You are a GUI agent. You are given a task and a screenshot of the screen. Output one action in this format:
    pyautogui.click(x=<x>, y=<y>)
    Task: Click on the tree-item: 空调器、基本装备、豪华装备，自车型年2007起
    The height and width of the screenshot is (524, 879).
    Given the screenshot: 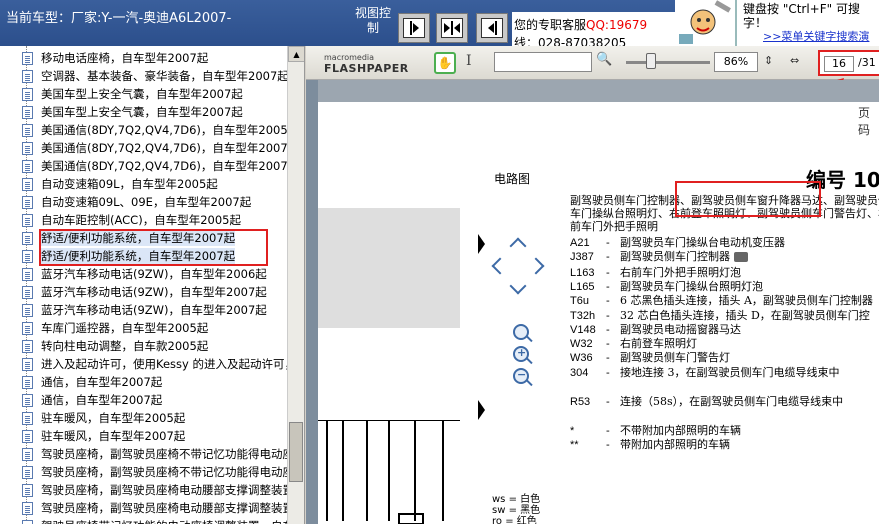 What is the action you would take?
    pyautogui.click(x=155, y=76)
    